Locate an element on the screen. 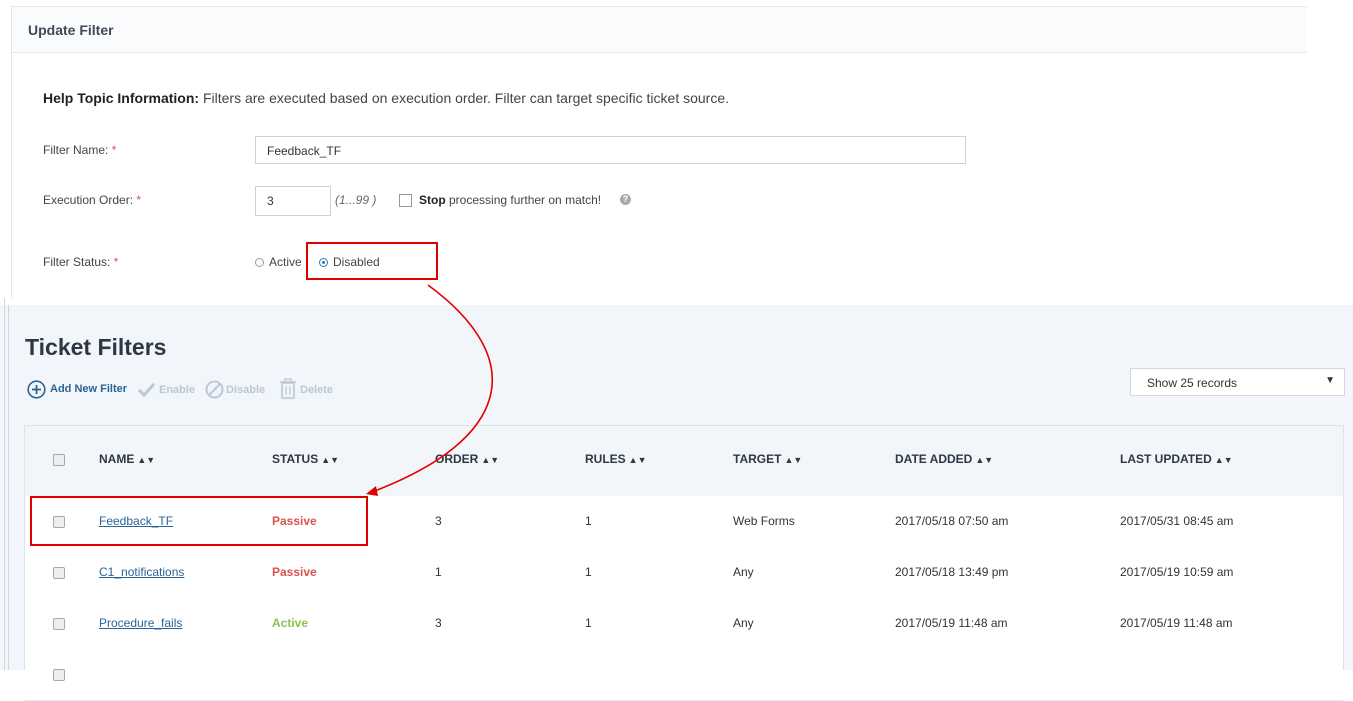 This screenshot has width=1353, height=701. execution-order-input: 3 is located at coordinates (293, 201).